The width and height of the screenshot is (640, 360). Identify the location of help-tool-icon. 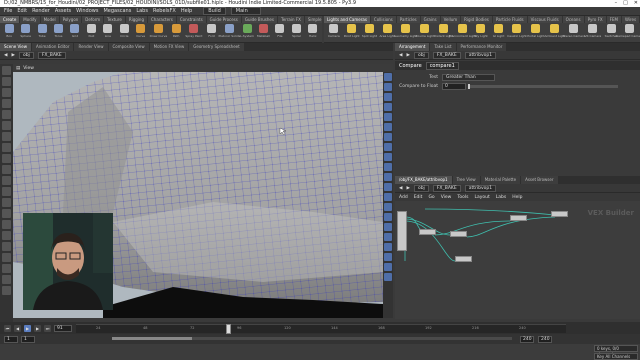
(6, 268).